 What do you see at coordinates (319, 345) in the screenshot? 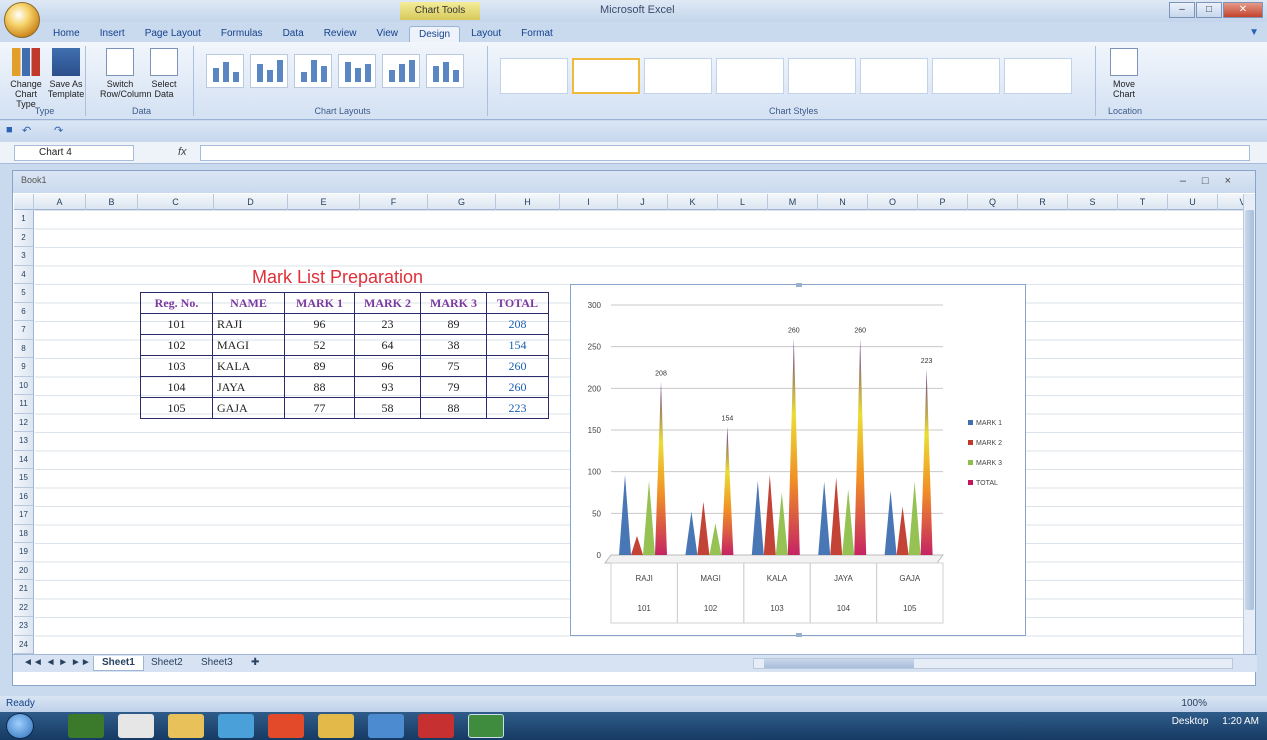
I see `table-cell: 52` at bounding box center [319, 345].